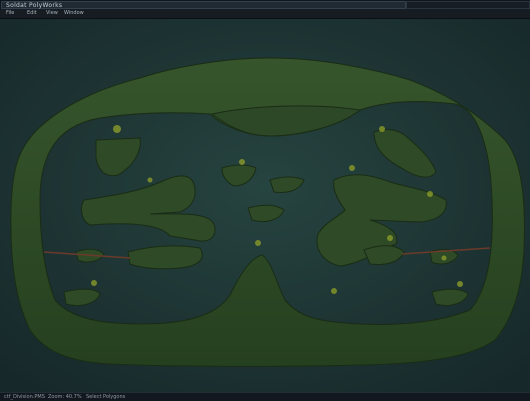 This screenshot has width=530, height=401. I want to click on title-field: Soldat PolyWorks, so click(203, 5).